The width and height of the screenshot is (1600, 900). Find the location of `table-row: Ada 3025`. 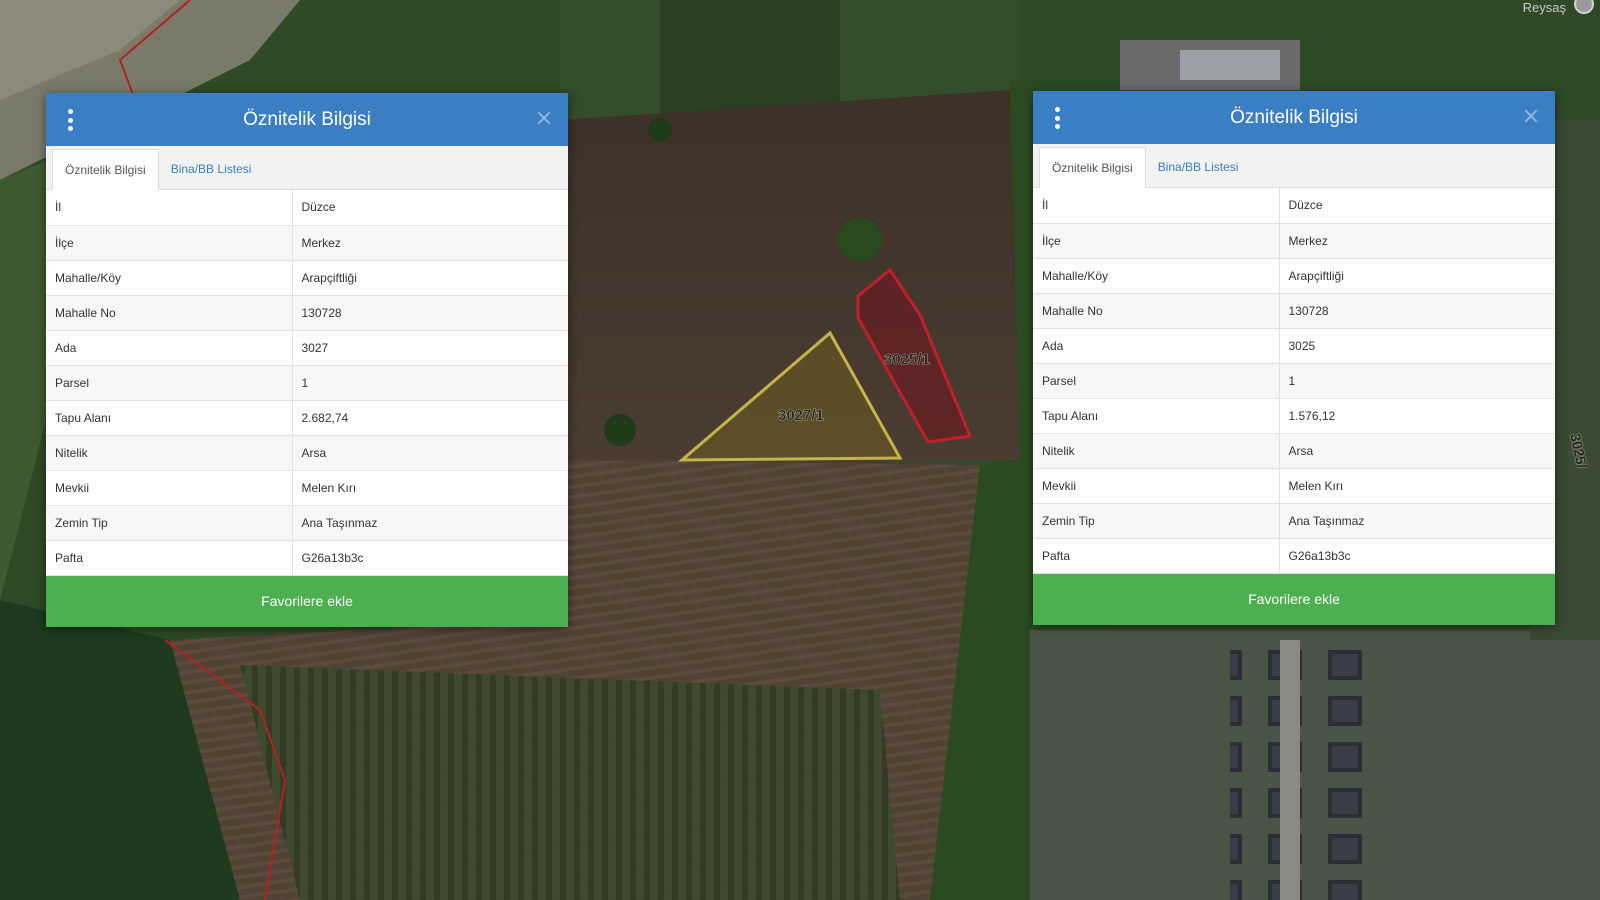

table-row: Ada 3025 is located at coordinates (1294, 346).